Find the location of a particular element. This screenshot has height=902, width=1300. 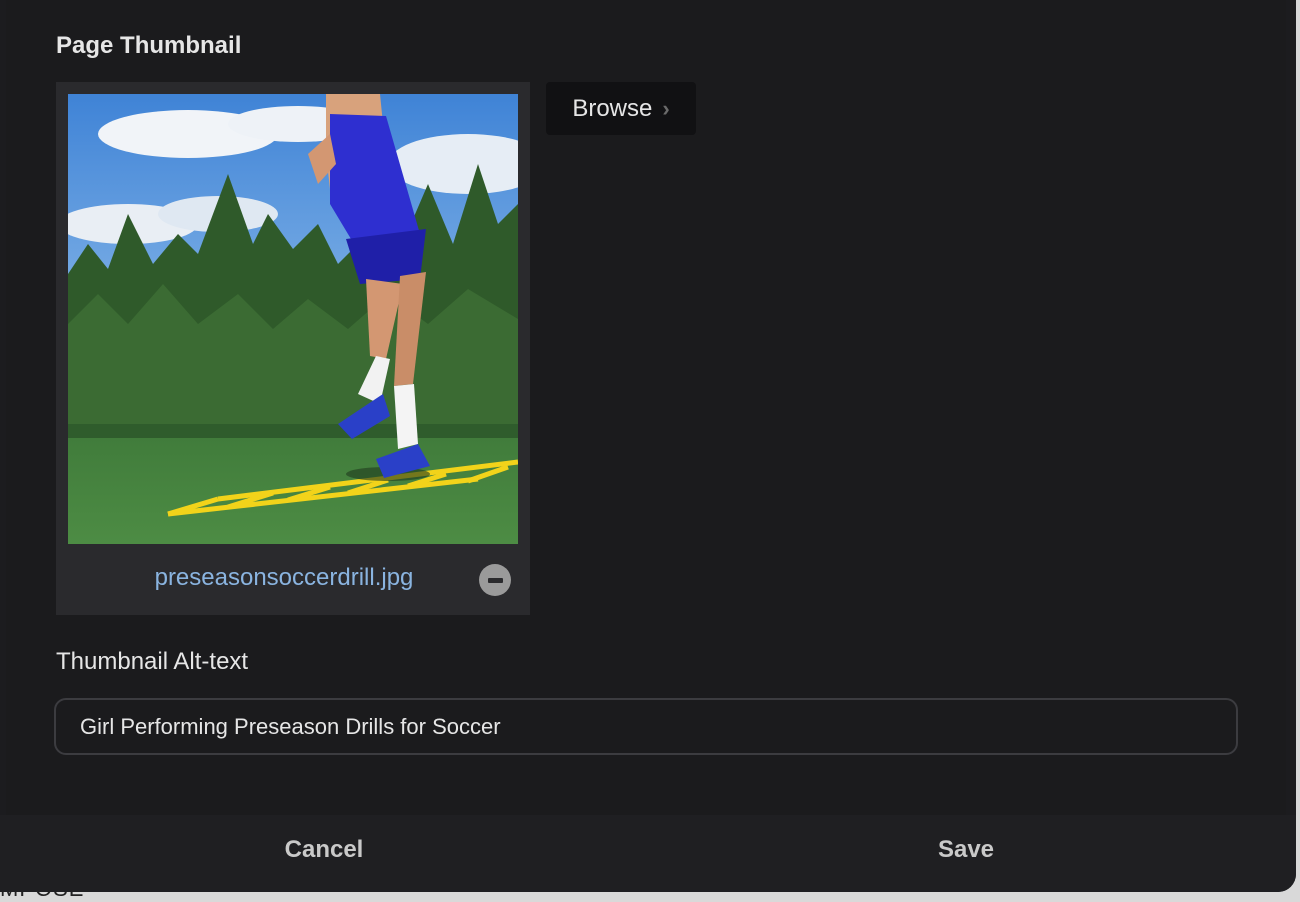

alt-text-label: Thumbnail Alt-text is located at coordinates (152, 661).